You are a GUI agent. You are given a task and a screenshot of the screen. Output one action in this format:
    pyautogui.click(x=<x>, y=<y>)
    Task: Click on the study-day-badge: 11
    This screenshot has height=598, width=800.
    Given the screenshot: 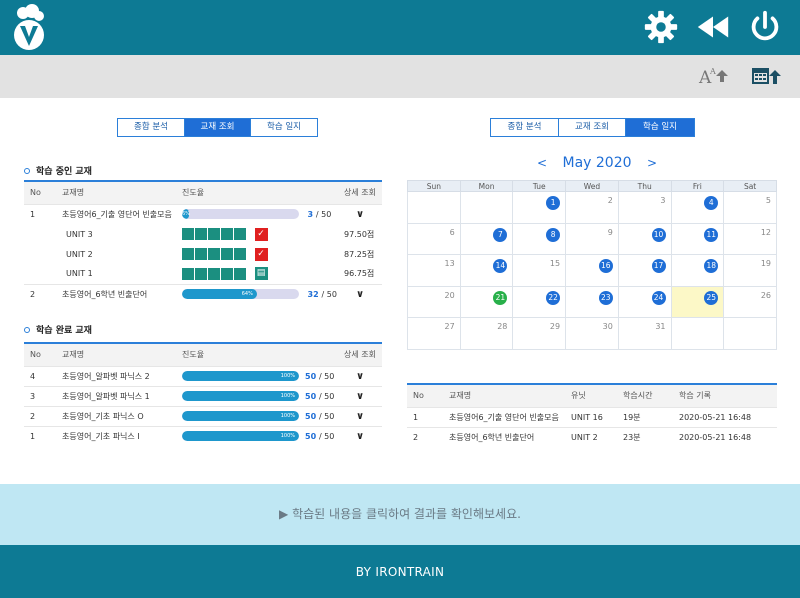 What is the action you would take?
    pyautogui.click(x=711, y=234)
    